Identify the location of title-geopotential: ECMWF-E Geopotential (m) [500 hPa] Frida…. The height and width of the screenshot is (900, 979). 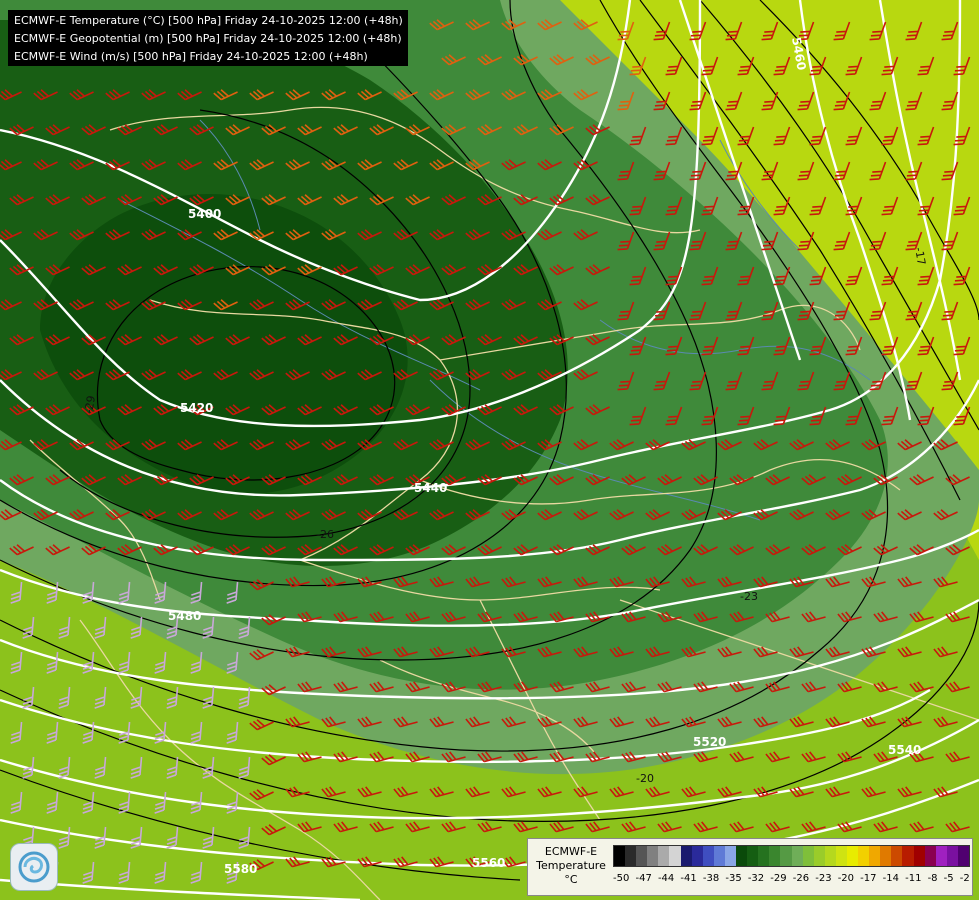
(208, 38).